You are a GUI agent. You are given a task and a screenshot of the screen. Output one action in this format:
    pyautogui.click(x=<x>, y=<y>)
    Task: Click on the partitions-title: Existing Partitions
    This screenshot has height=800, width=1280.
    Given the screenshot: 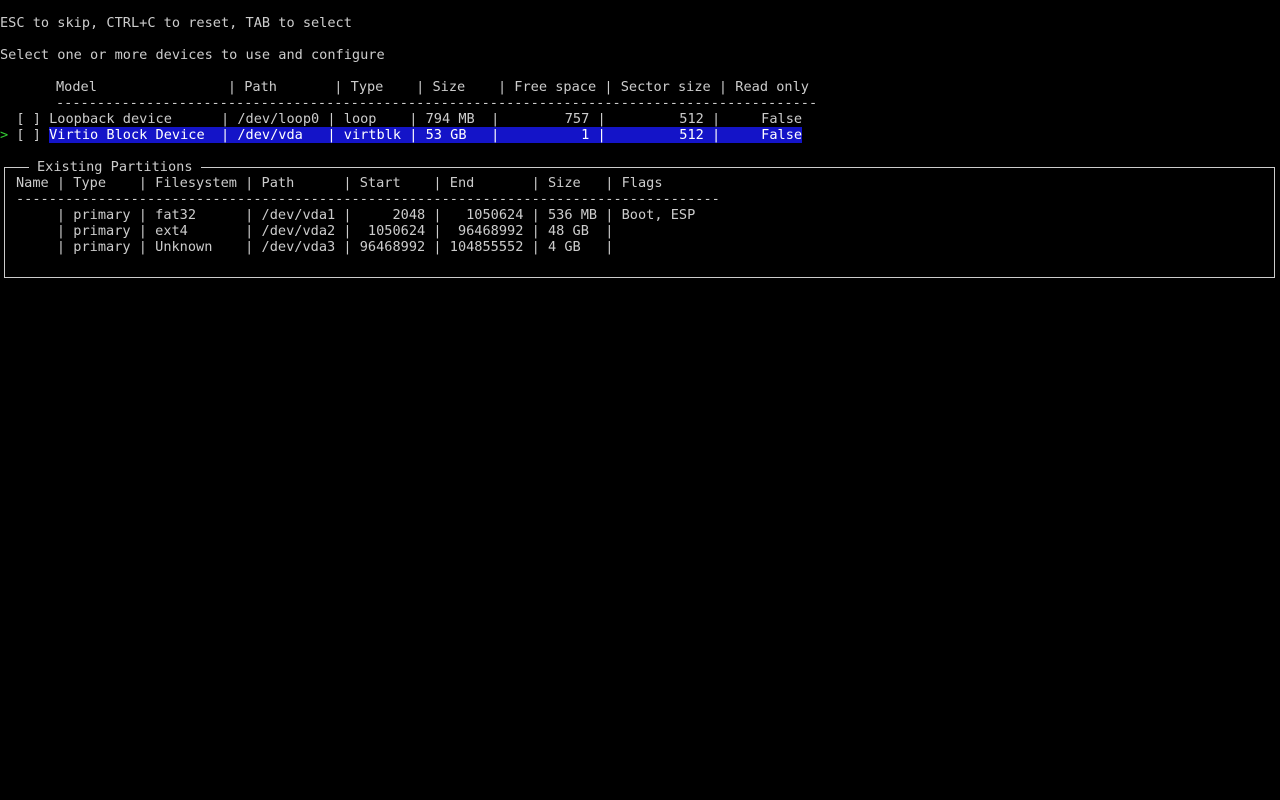 What is the action you would take?
    pyautogui.click(x=115, y=167)
    